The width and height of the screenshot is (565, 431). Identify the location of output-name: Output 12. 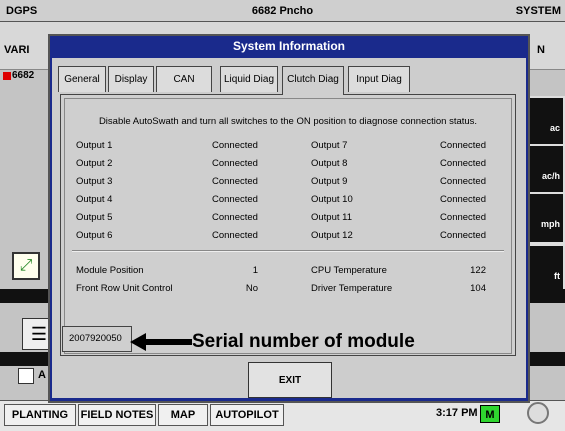
(332, 235).